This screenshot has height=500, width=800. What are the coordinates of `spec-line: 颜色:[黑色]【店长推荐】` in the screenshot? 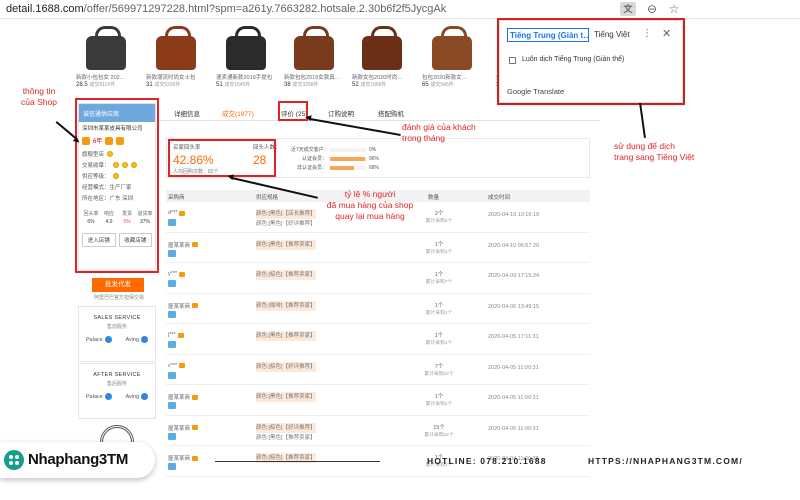 It's located at (286, 214).